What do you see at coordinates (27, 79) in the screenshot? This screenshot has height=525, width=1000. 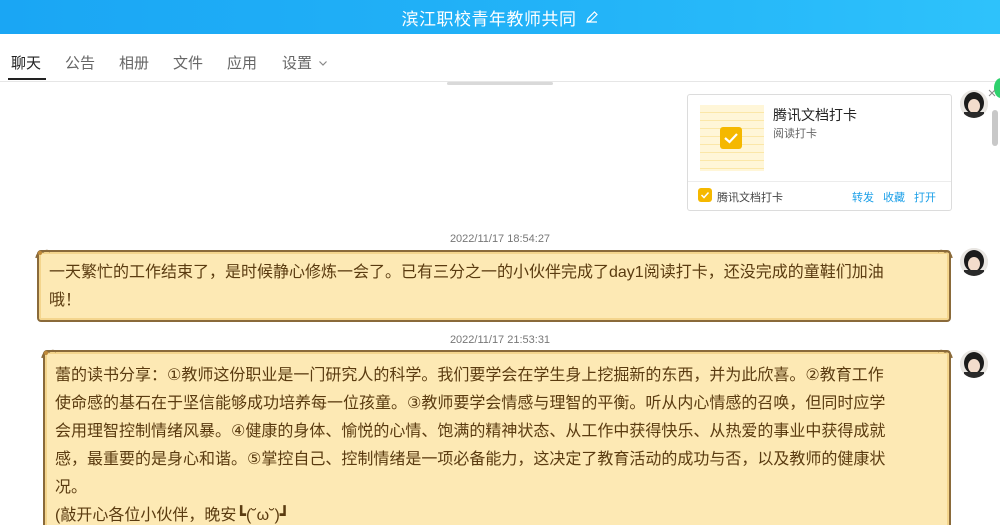 I see `active-tab-indicator` at bounding box center [27, 79].